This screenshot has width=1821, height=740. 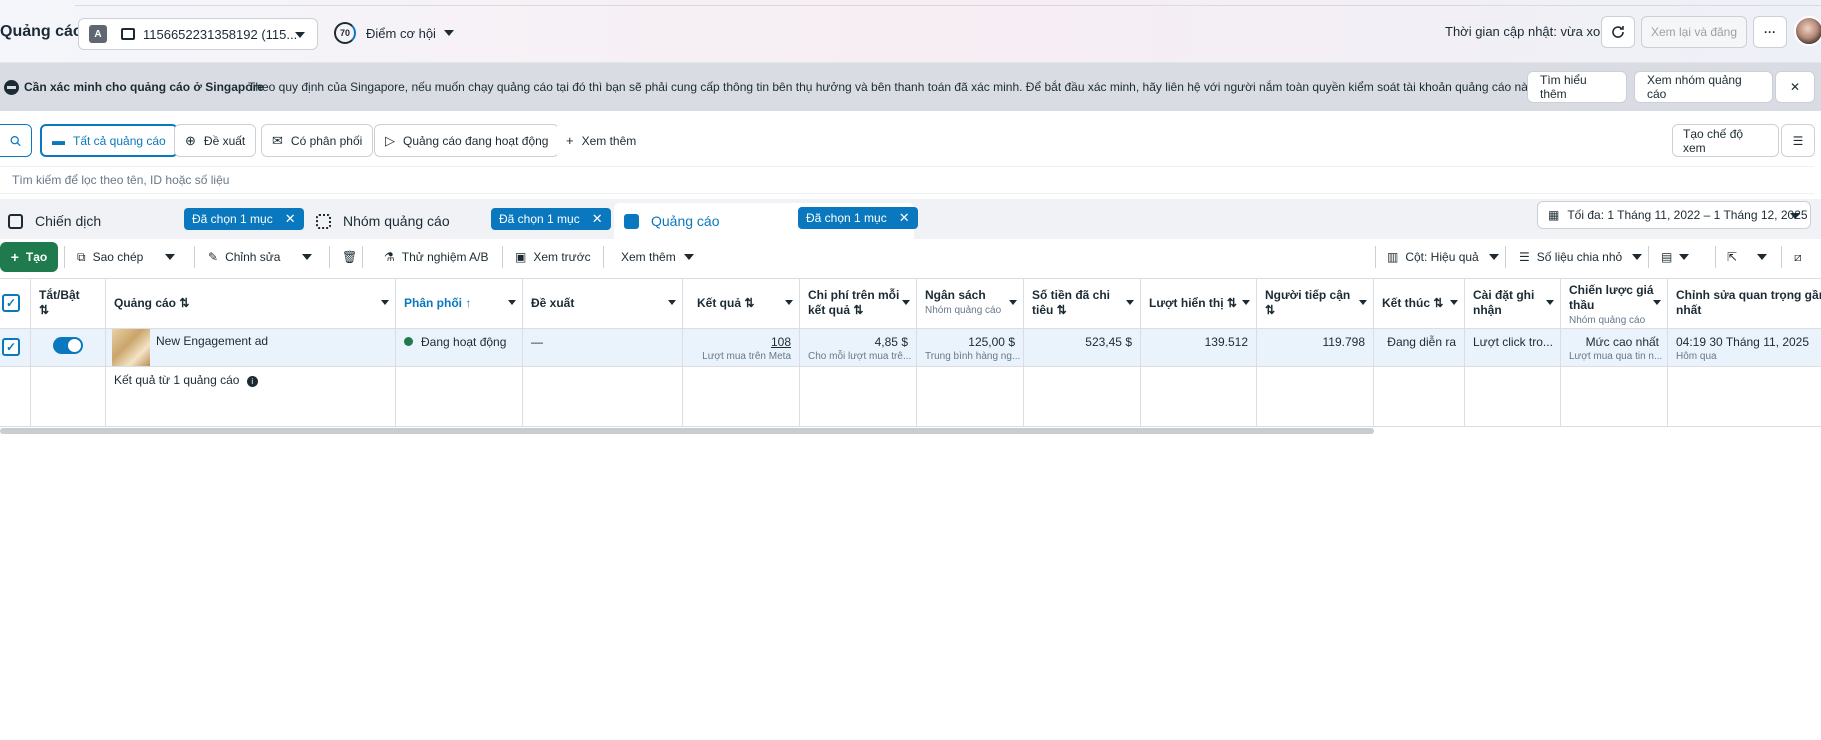 What do you see at coordinates (170, 257) in the screenshot?
I see `duplicate-dropdown` at bounding box center [170, 257].